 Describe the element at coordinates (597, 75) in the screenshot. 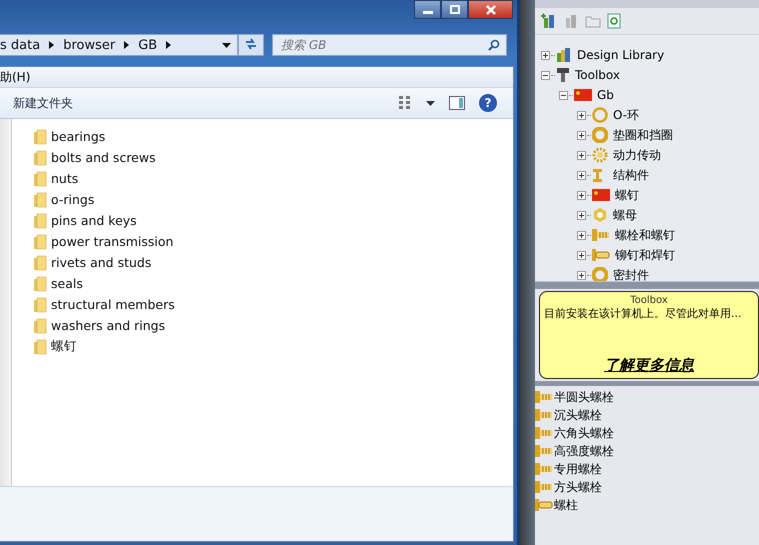

I see `tree-item: Toolbox` at that location.